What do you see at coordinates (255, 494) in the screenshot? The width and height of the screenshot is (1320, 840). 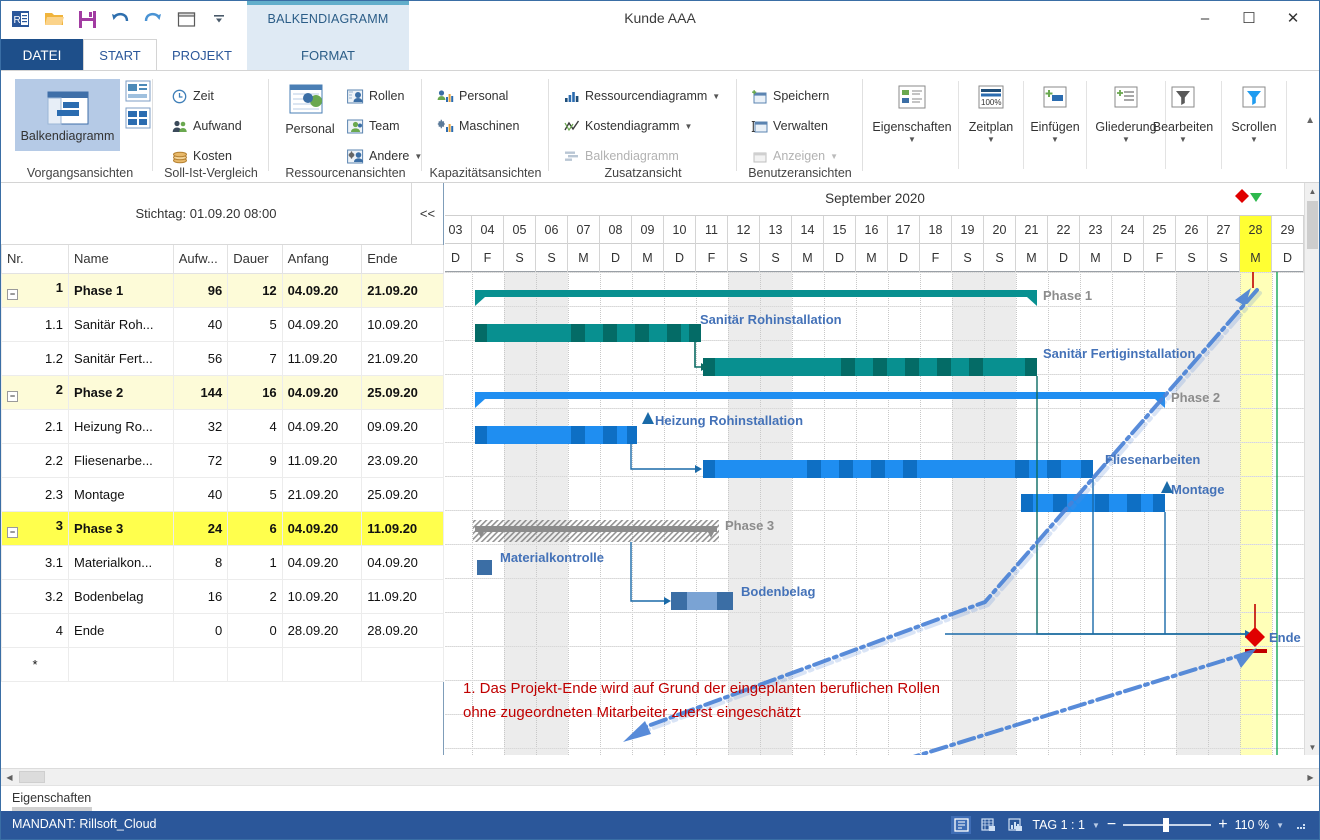 I see `cell-dauer: 5` at bounding box center [255, 494].